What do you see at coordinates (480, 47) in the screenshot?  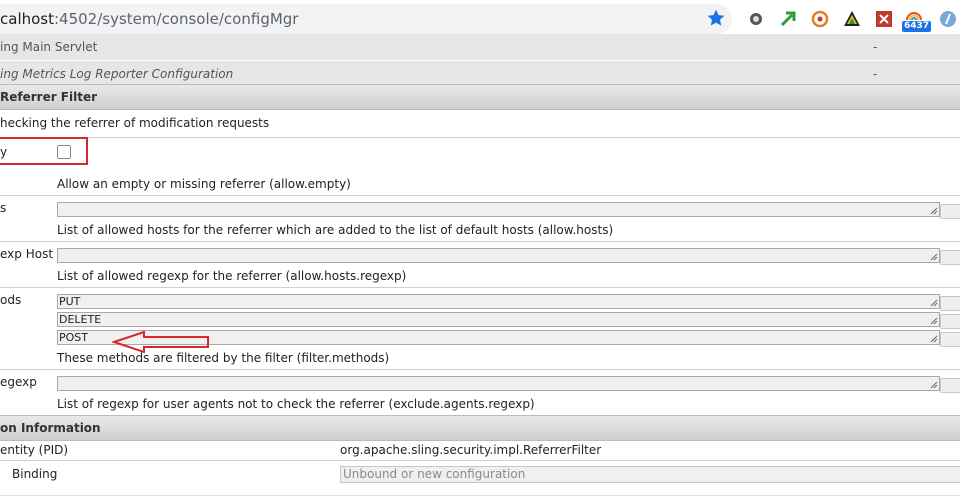 I see `config-row: ing Main Servlet -` at bounding box center [480, 47].